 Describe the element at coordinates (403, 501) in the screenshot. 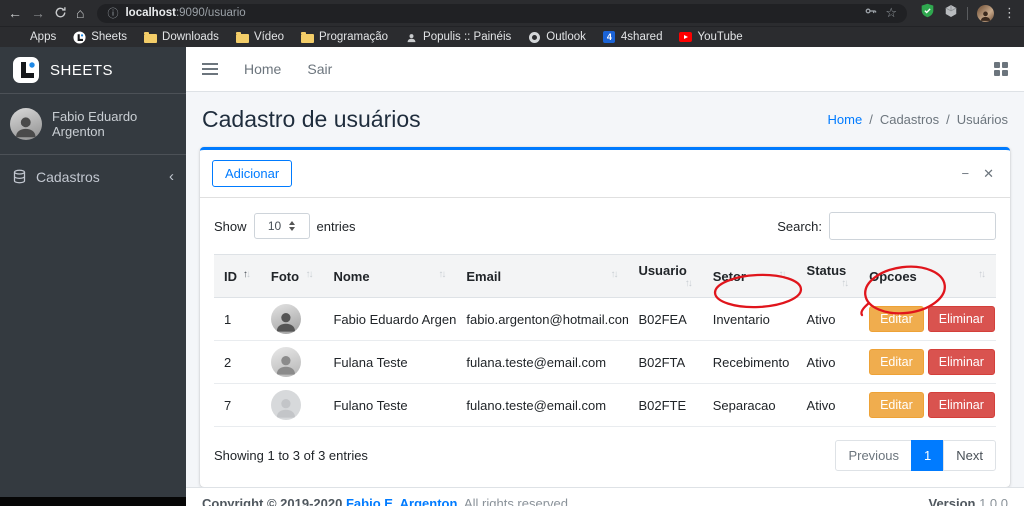

I see `author-link: Fabio E. Argenton.` at that location.